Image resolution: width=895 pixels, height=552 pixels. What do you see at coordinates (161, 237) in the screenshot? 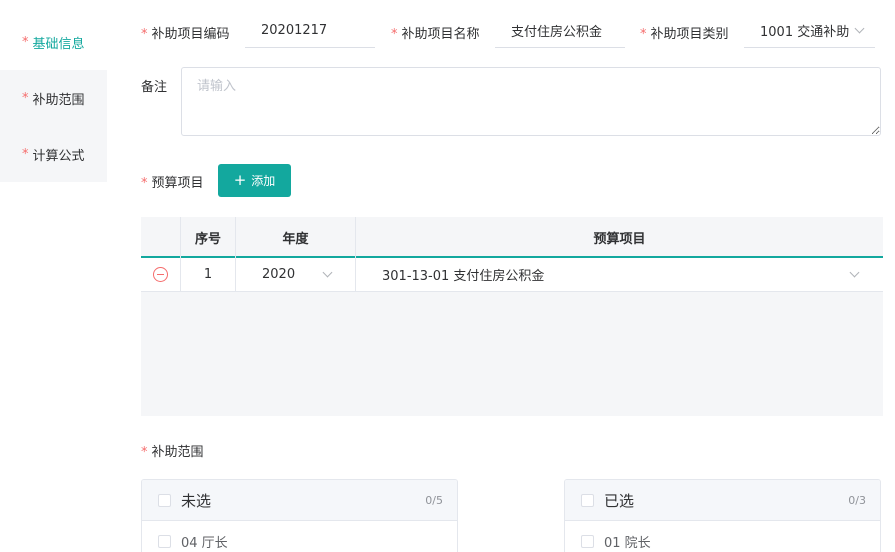
I see `header-action` at bounding box center [161, 237].